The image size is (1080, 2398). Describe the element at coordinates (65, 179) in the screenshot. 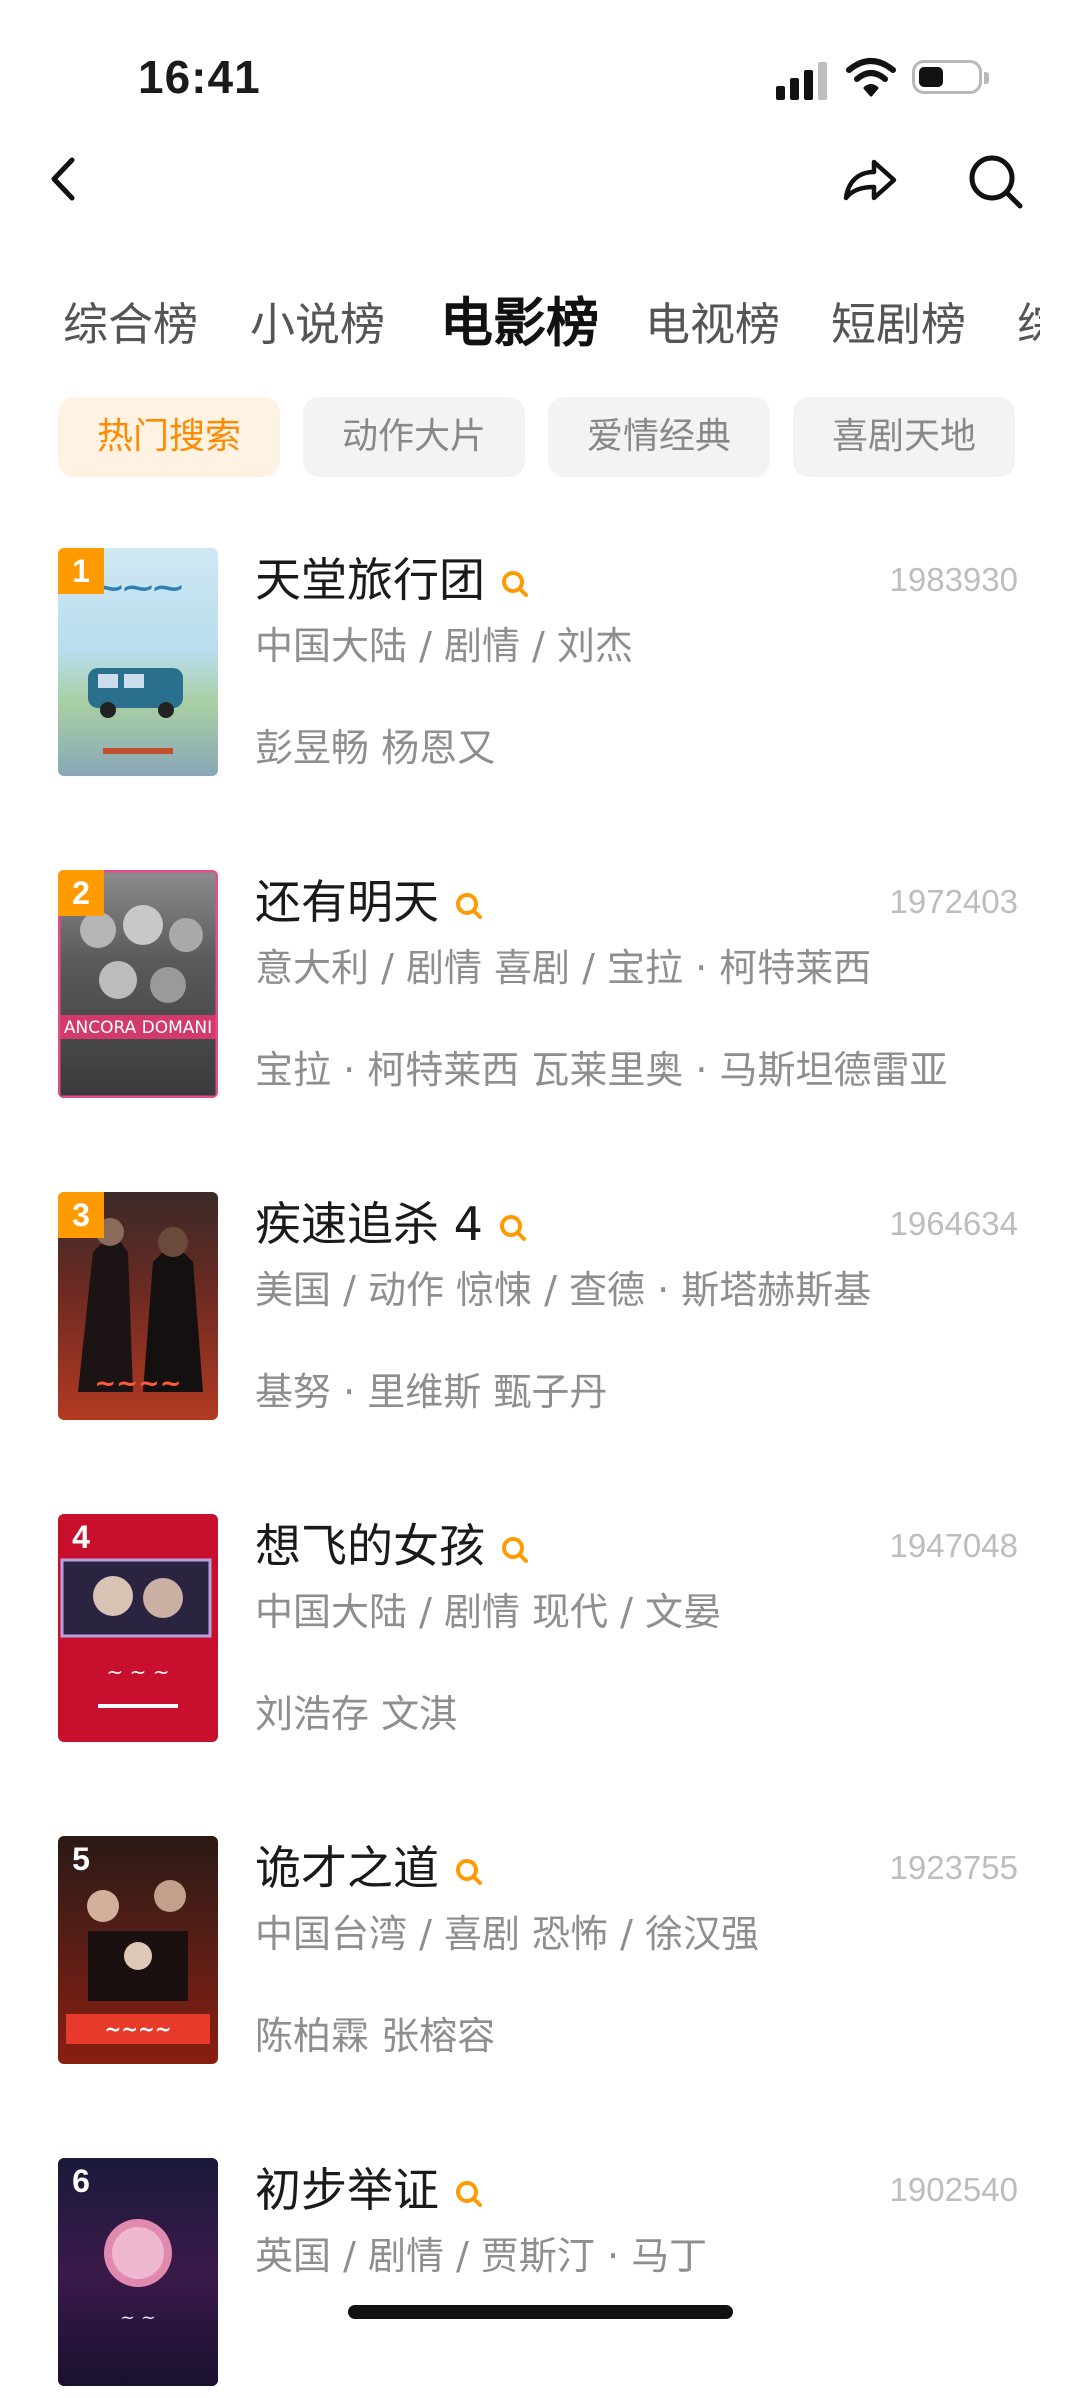

I see `back-icon` at that location.